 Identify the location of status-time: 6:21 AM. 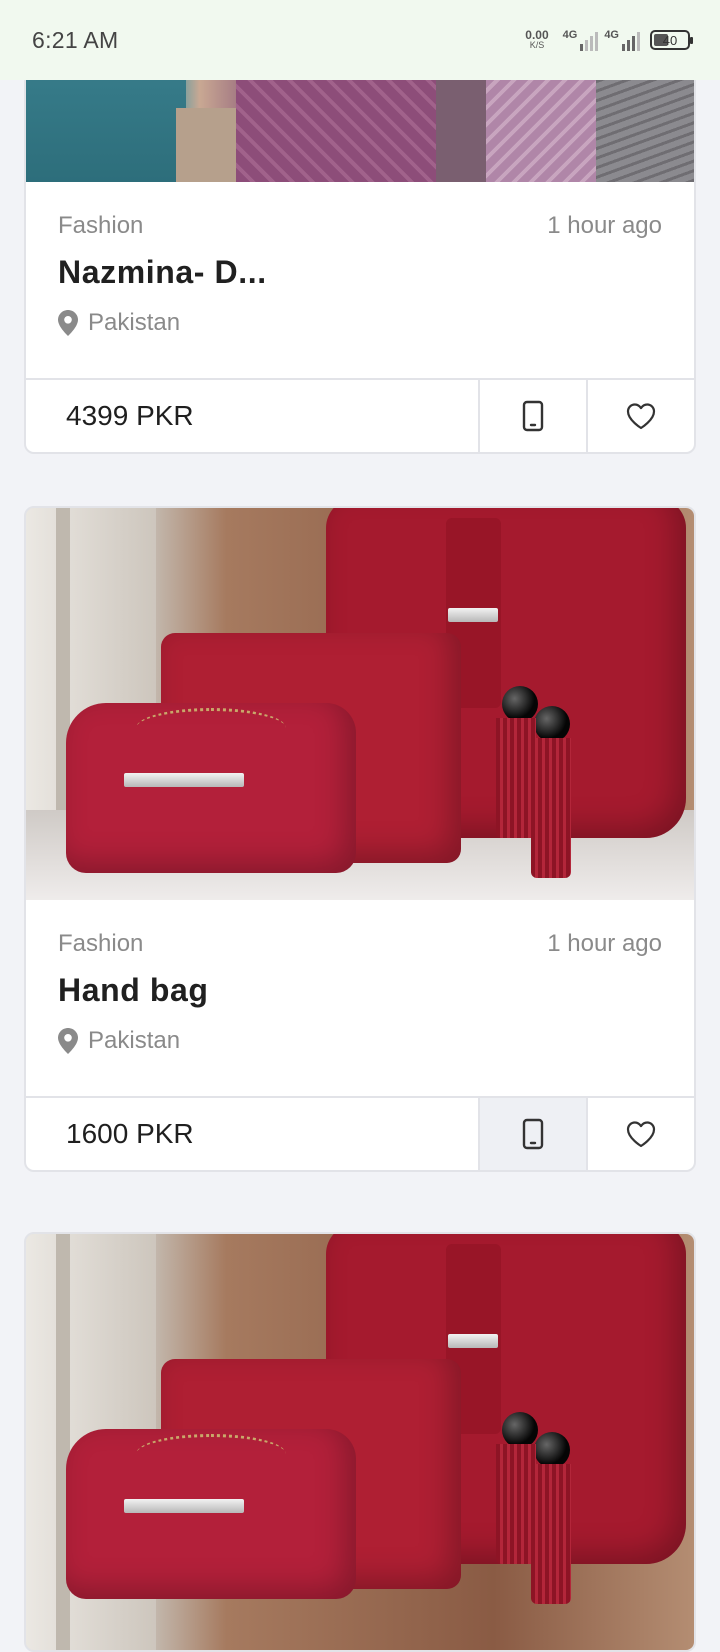
(75, 39).